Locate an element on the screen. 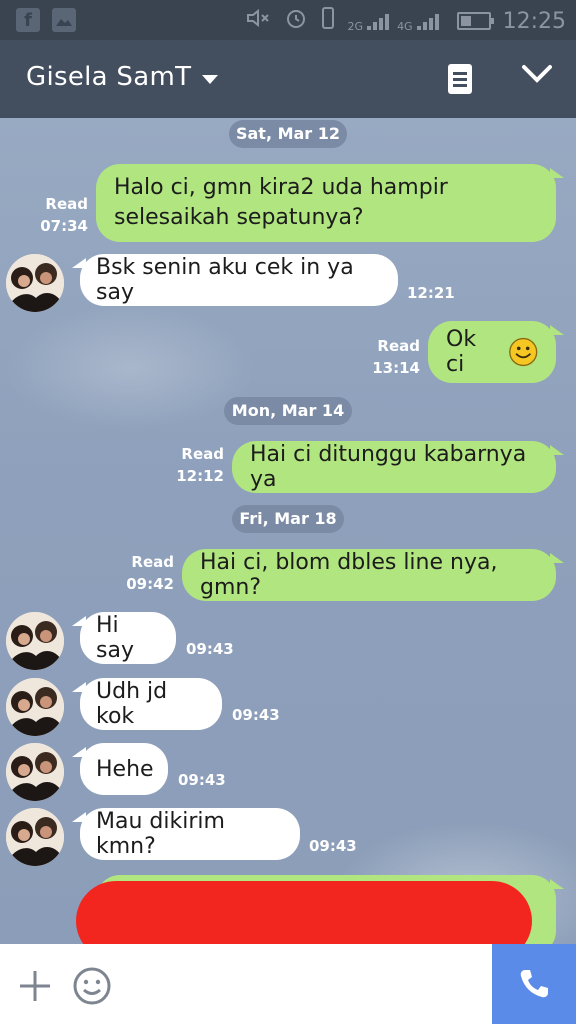  message-bubble-incoming: Bsk senin aku cek in ya say is located at coordinates (235, 280).